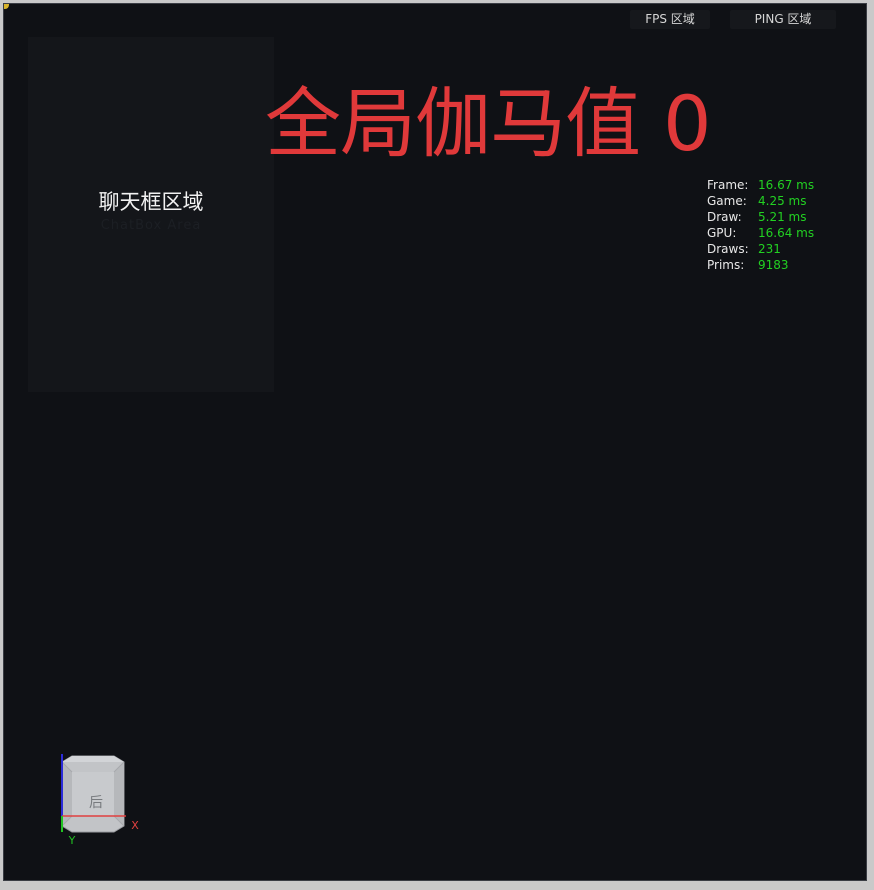  I want to click on fps-area: FPS 区域, so click(670, 19).